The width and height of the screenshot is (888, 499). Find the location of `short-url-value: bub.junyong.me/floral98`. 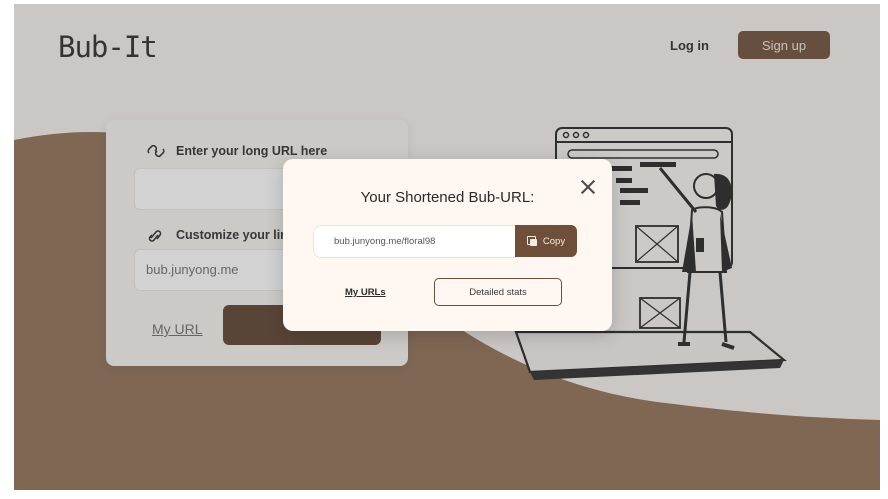

short-url-value: bub.junyong.me/floral98 is located at coordinates (385, 241).